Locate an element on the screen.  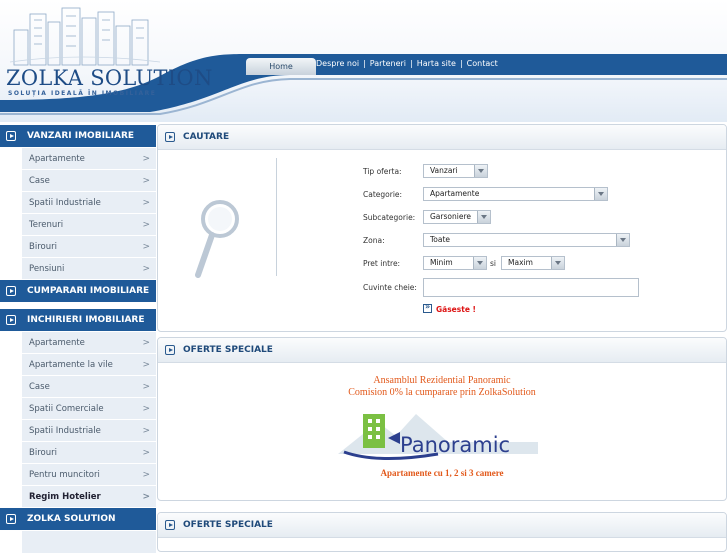
pret-min-select: Minim is located at coordinates (455, 263).